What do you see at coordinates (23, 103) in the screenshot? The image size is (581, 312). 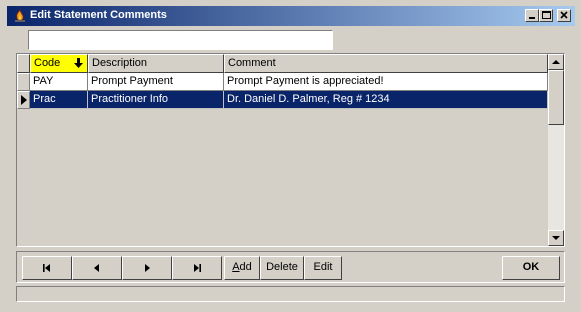 I see `current-record-triangle-icon` at bounding box center [23, 103].